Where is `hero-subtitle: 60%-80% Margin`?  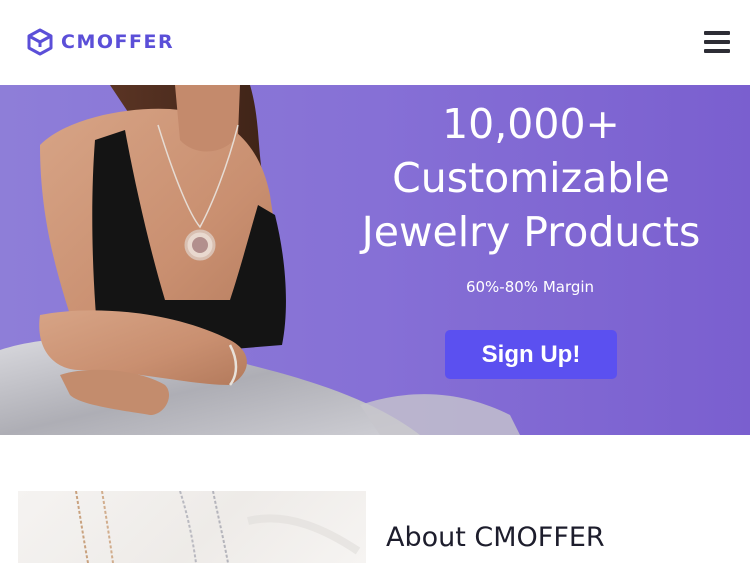
hero-subtitle: 60%-80% Margin is located at coordinates (530, 287).